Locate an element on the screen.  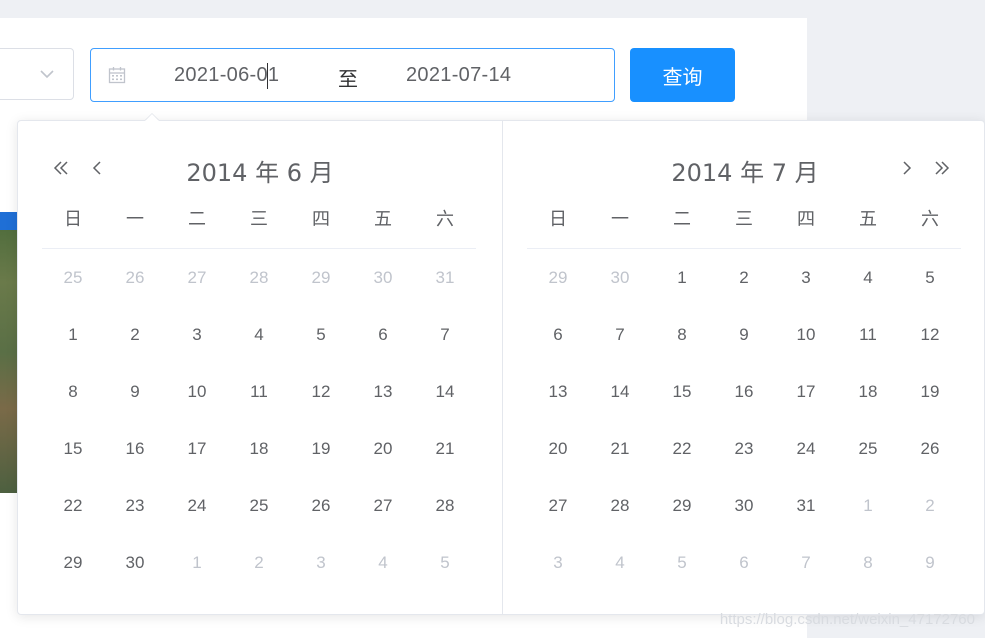
date-cell-other-month: 25 is located at coordinates (73, 277).